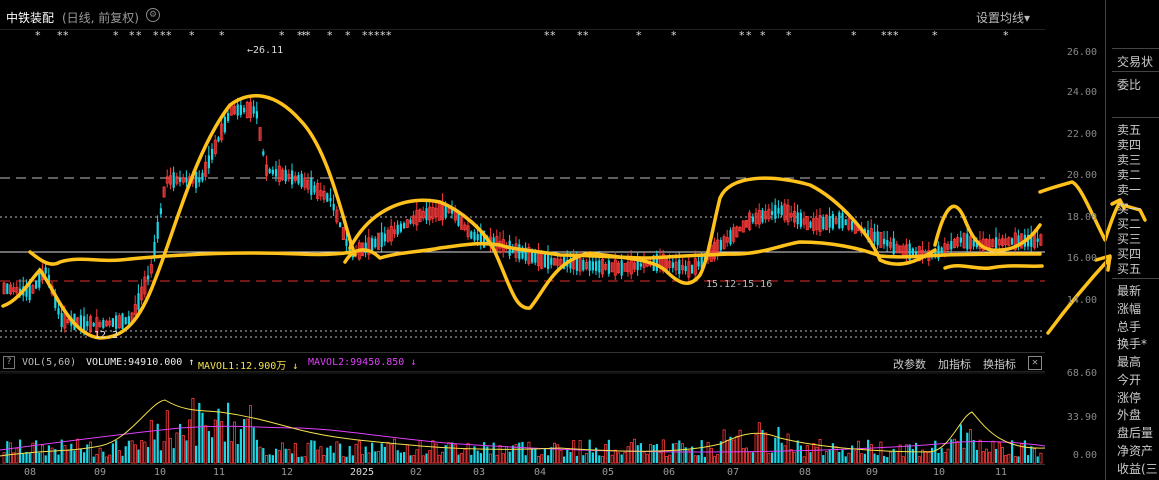  What do you see at coordinates (153, 15) in the screenshot?
I see `gear-icon: ⚙` at bounding box center [153, 15].